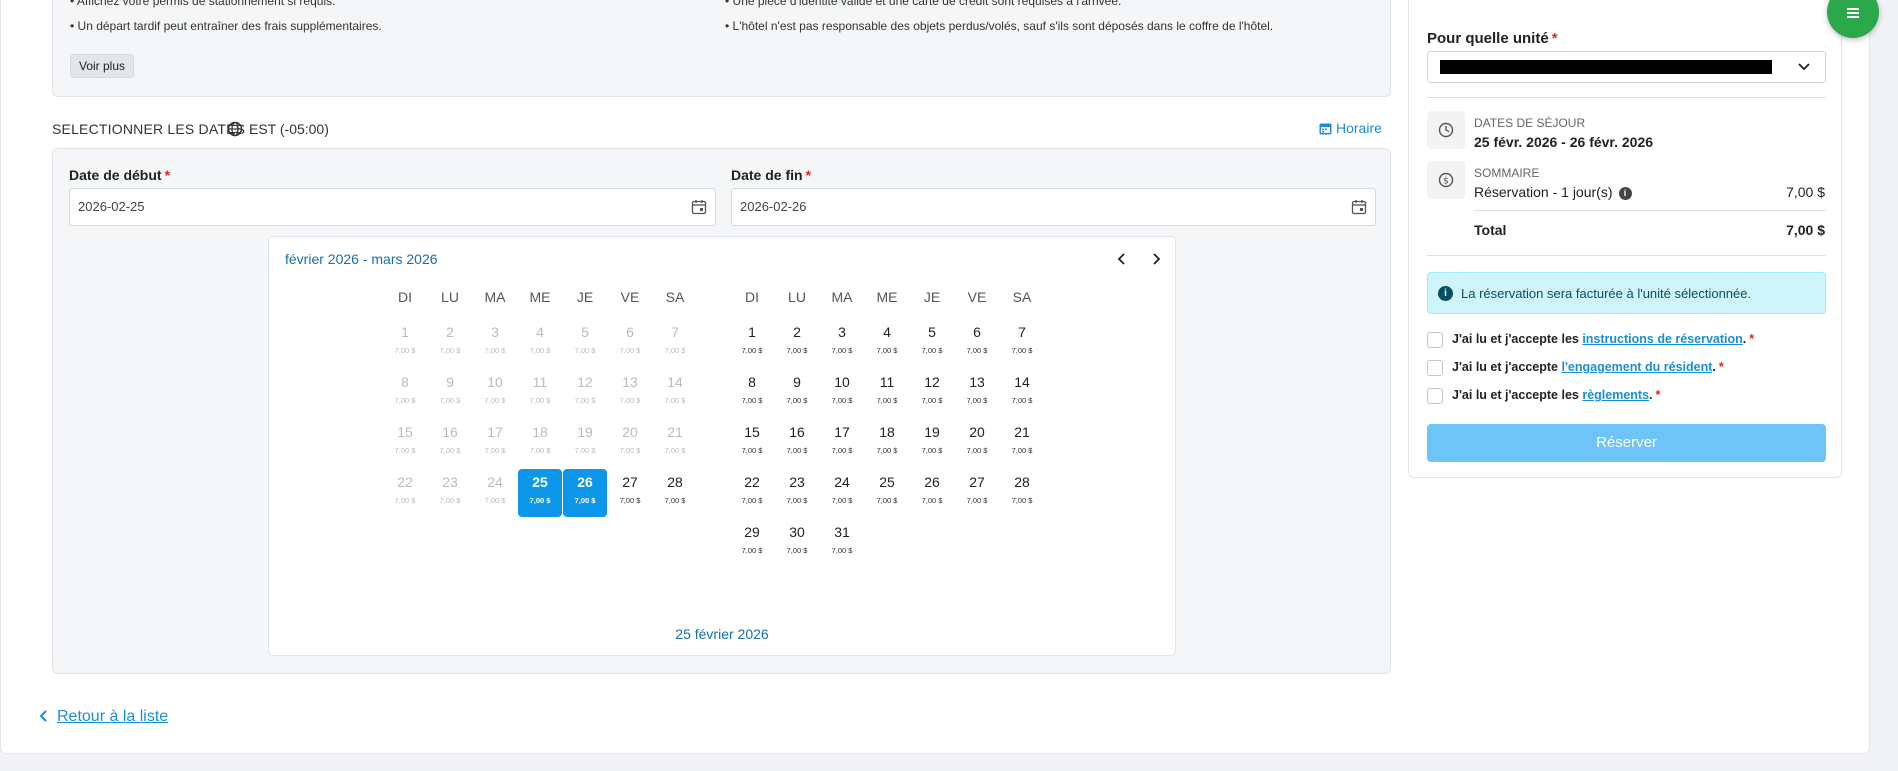 This screenshot has width=1898, height=771. Describe the element at coordinates (752, 382) in the screenshot. I see `day-number: 8` at that location.